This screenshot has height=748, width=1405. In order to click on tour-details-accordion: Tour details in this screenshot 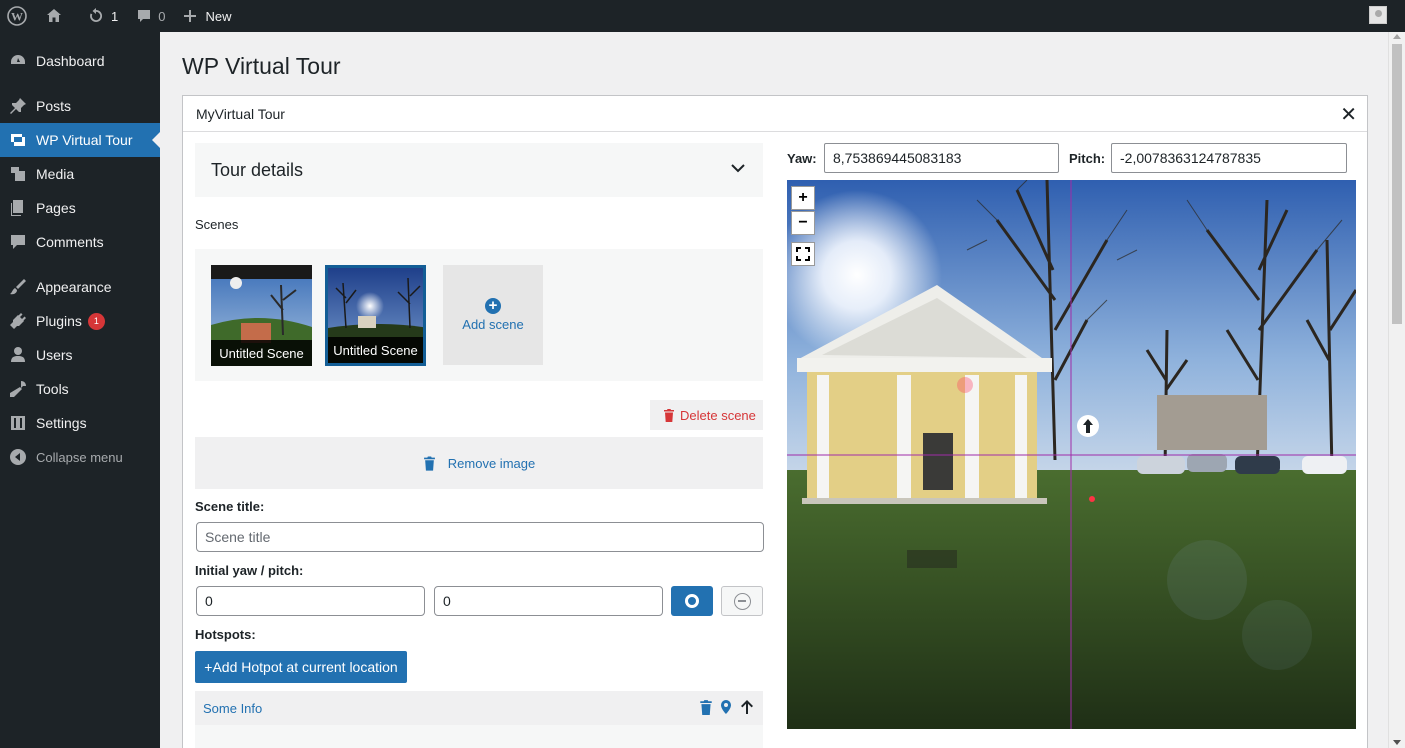, I will do `click(479, 170)`.